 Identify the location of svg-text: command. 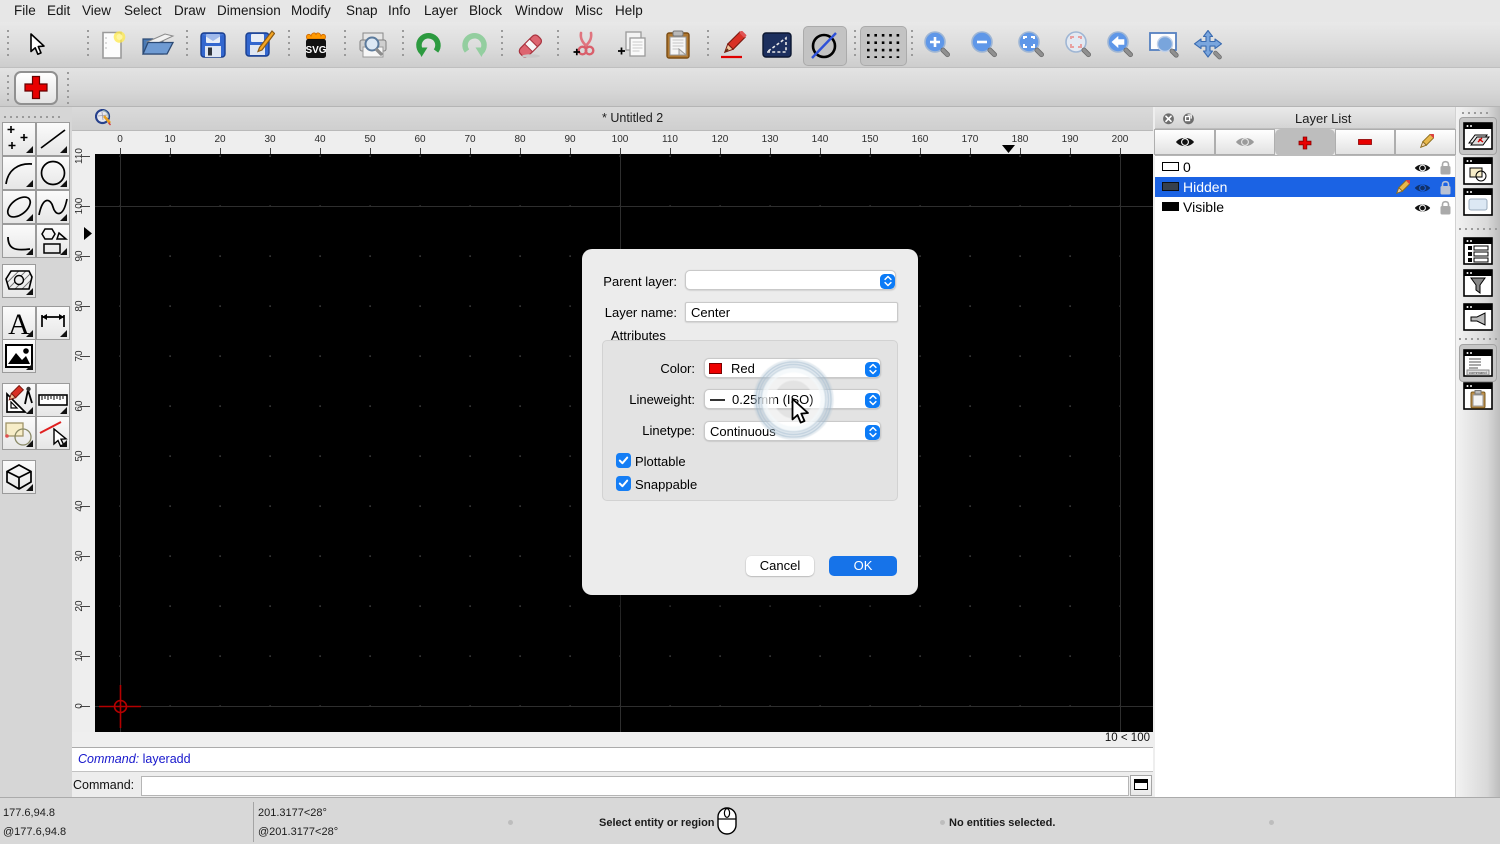
(1478, 372).